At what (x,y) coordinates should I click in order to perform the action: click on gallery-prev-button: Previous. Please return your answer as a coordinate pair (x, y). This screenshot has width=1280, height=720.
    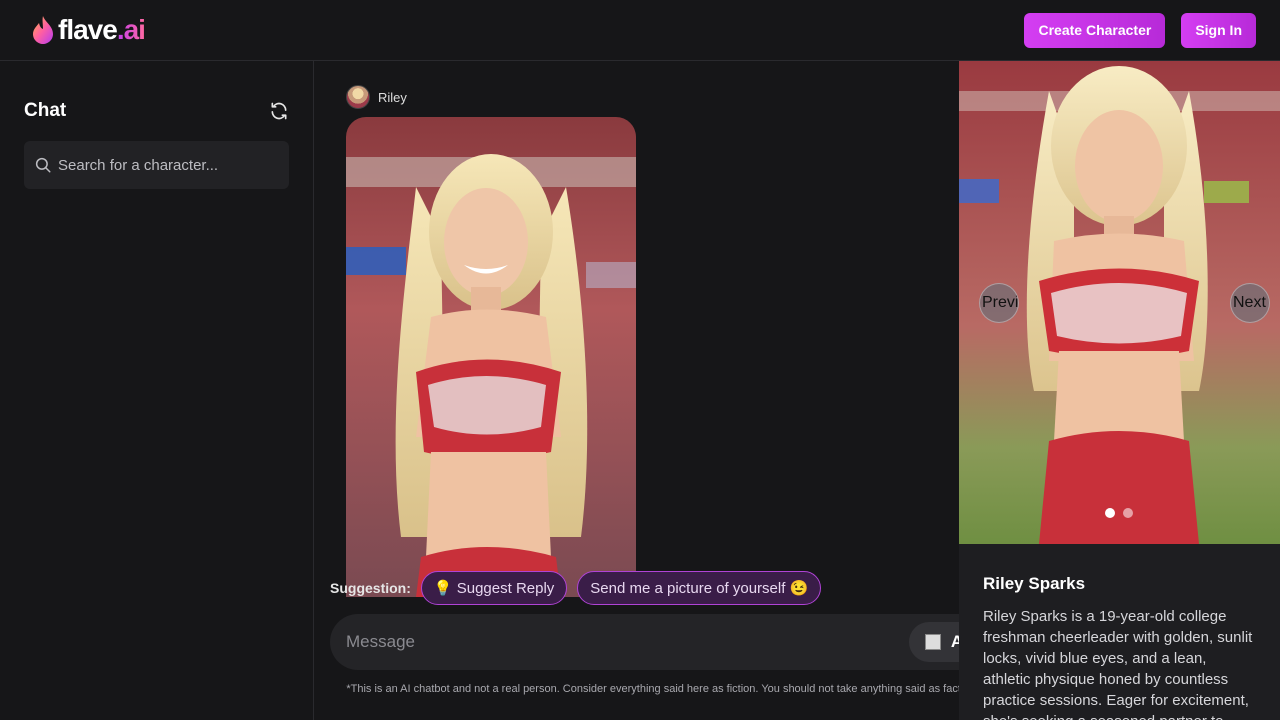
    Looking at the image, I should click on (999, 303).